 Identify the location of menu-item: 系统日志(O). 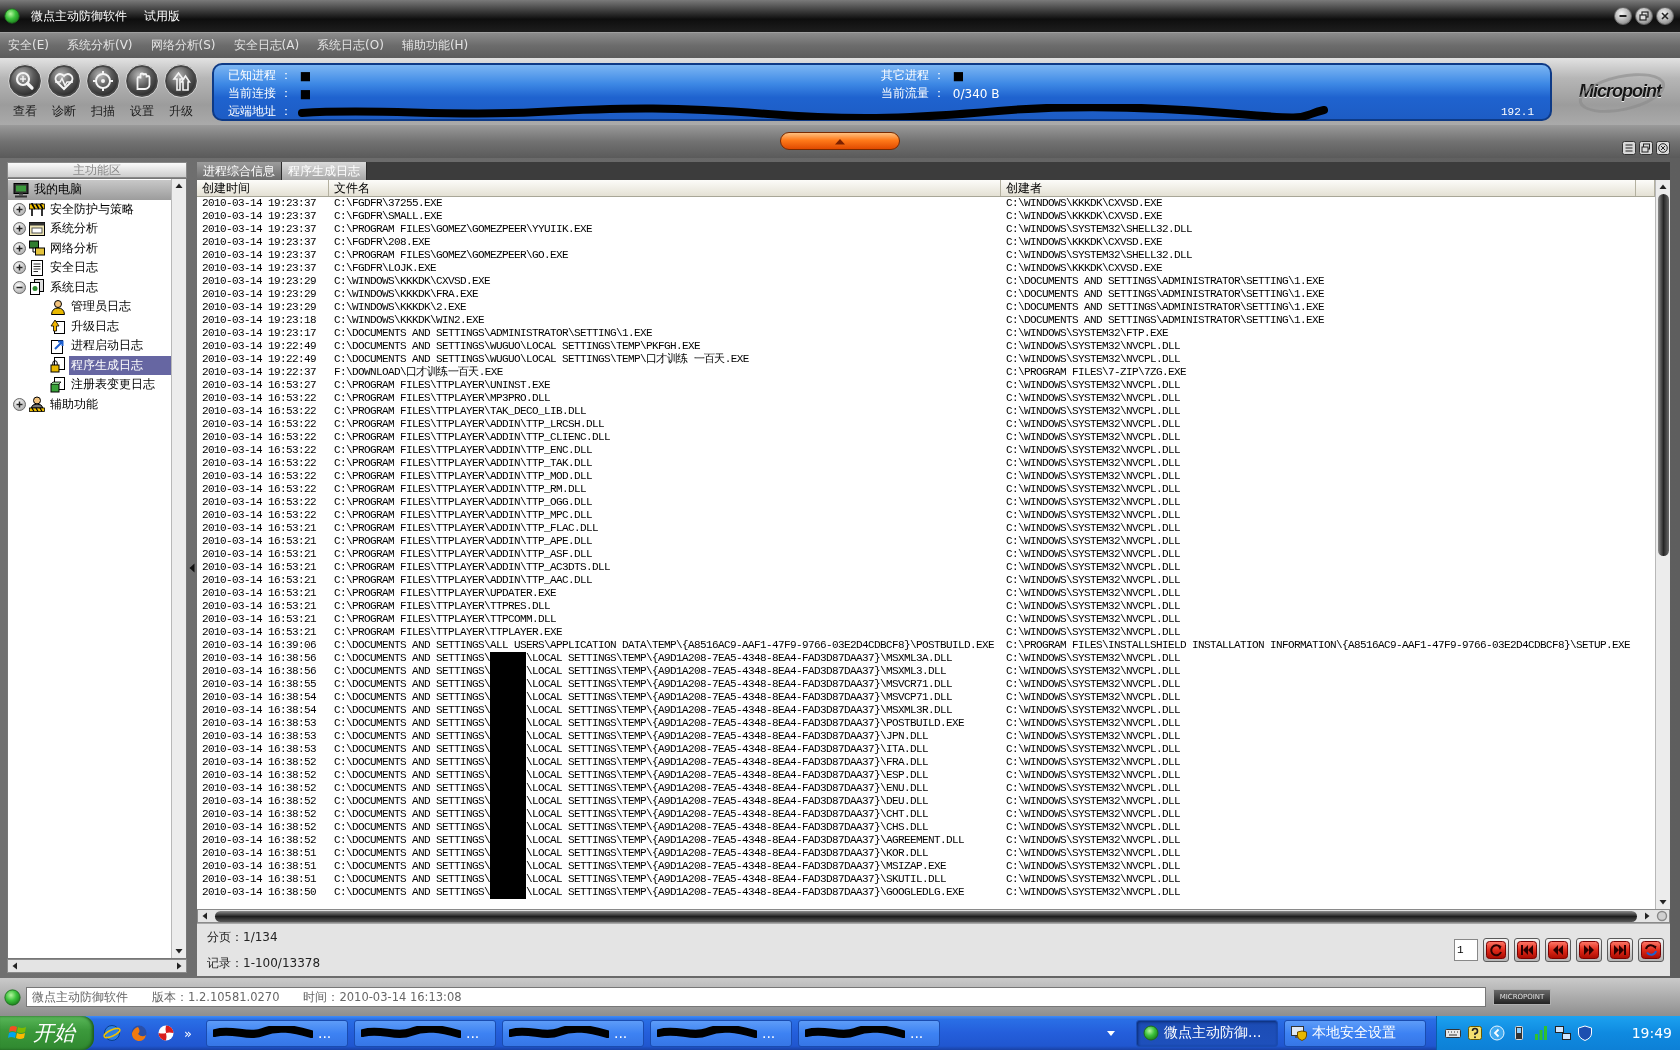
(350, 45).